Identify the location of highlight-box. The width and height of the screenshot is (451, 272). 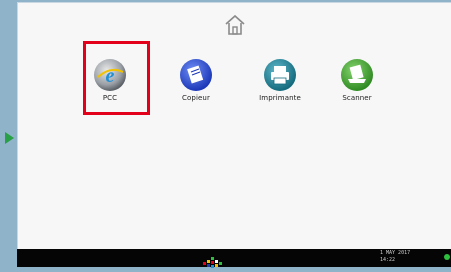
(116, 78).